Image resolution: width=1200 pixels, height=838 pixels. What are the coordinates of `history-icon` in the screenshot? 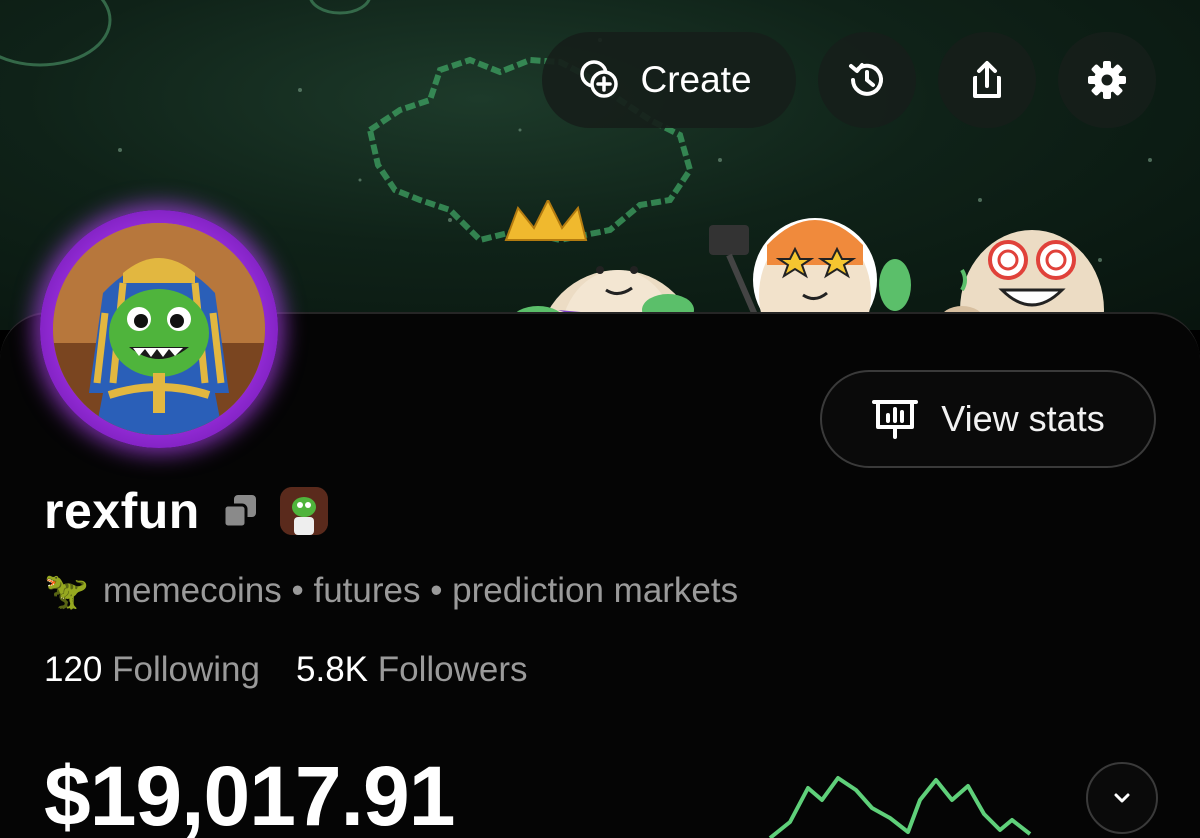 It's located at (866, 79).